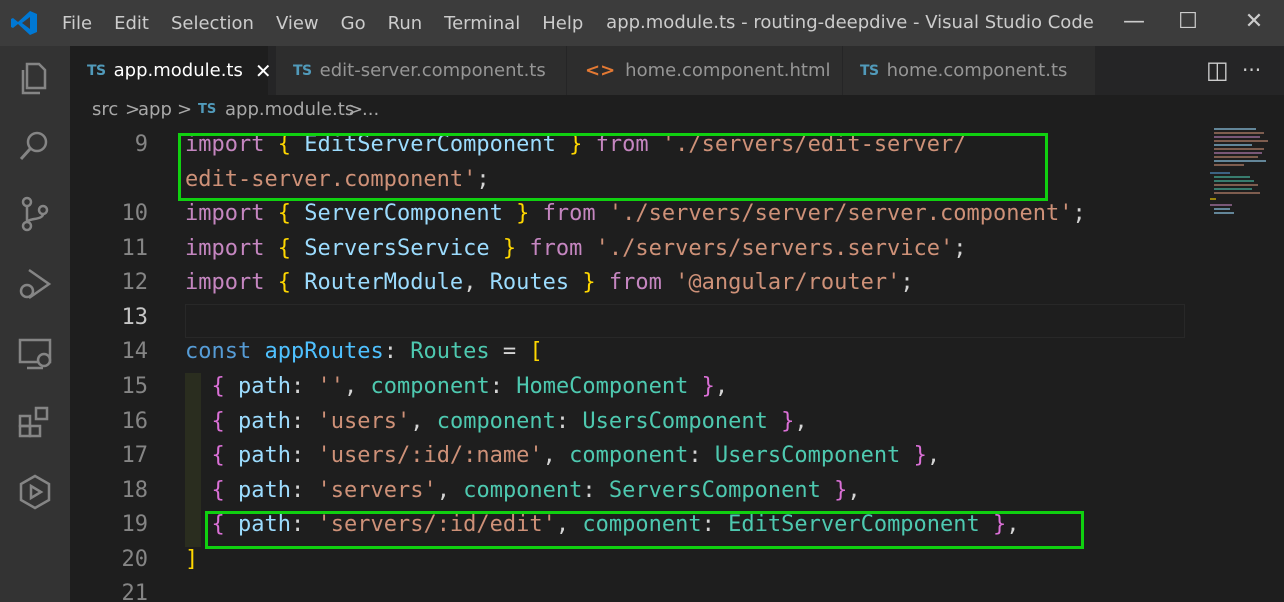 Image resolution: width=1284 pixels, height=602 pixels. I want to click on close-window-button: ✕, so click(1254, 23).